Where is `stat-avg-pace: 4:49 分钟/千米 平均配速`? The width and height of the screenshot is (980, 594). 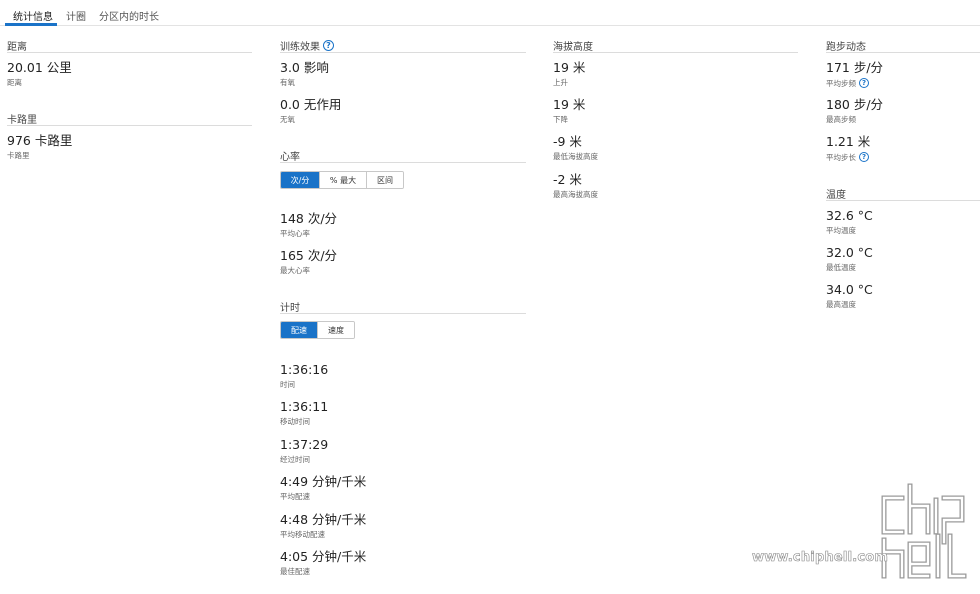 stat-avg-pace: 4:49 分钟/千米 平均配速 is located at coordinates (323, 488).